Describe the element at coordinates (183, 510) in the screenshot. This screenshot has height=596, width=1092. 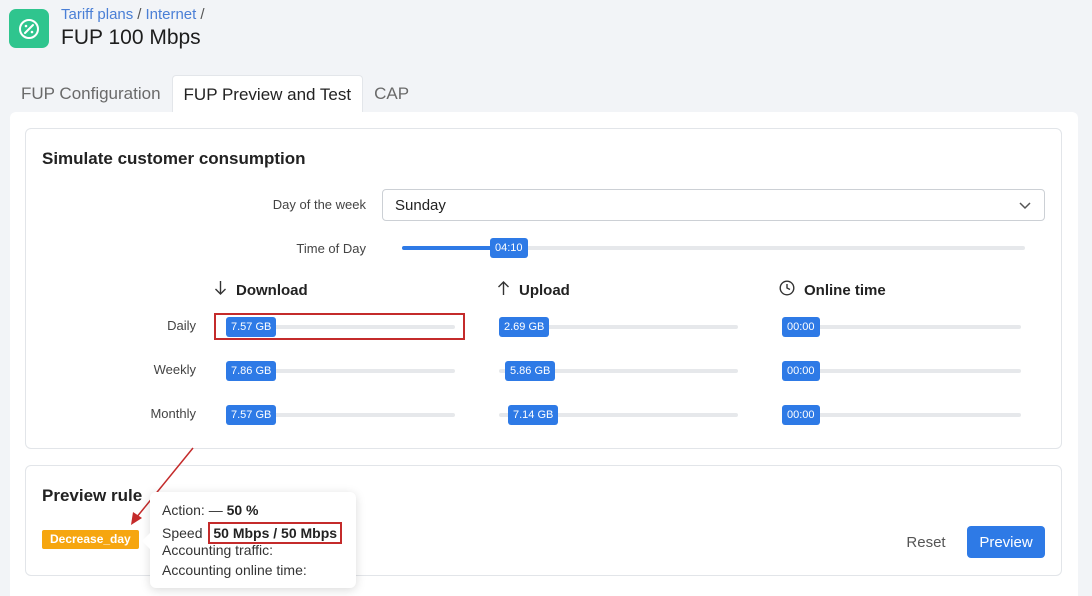
I see `tooltip-action-label: Action:` at that location.